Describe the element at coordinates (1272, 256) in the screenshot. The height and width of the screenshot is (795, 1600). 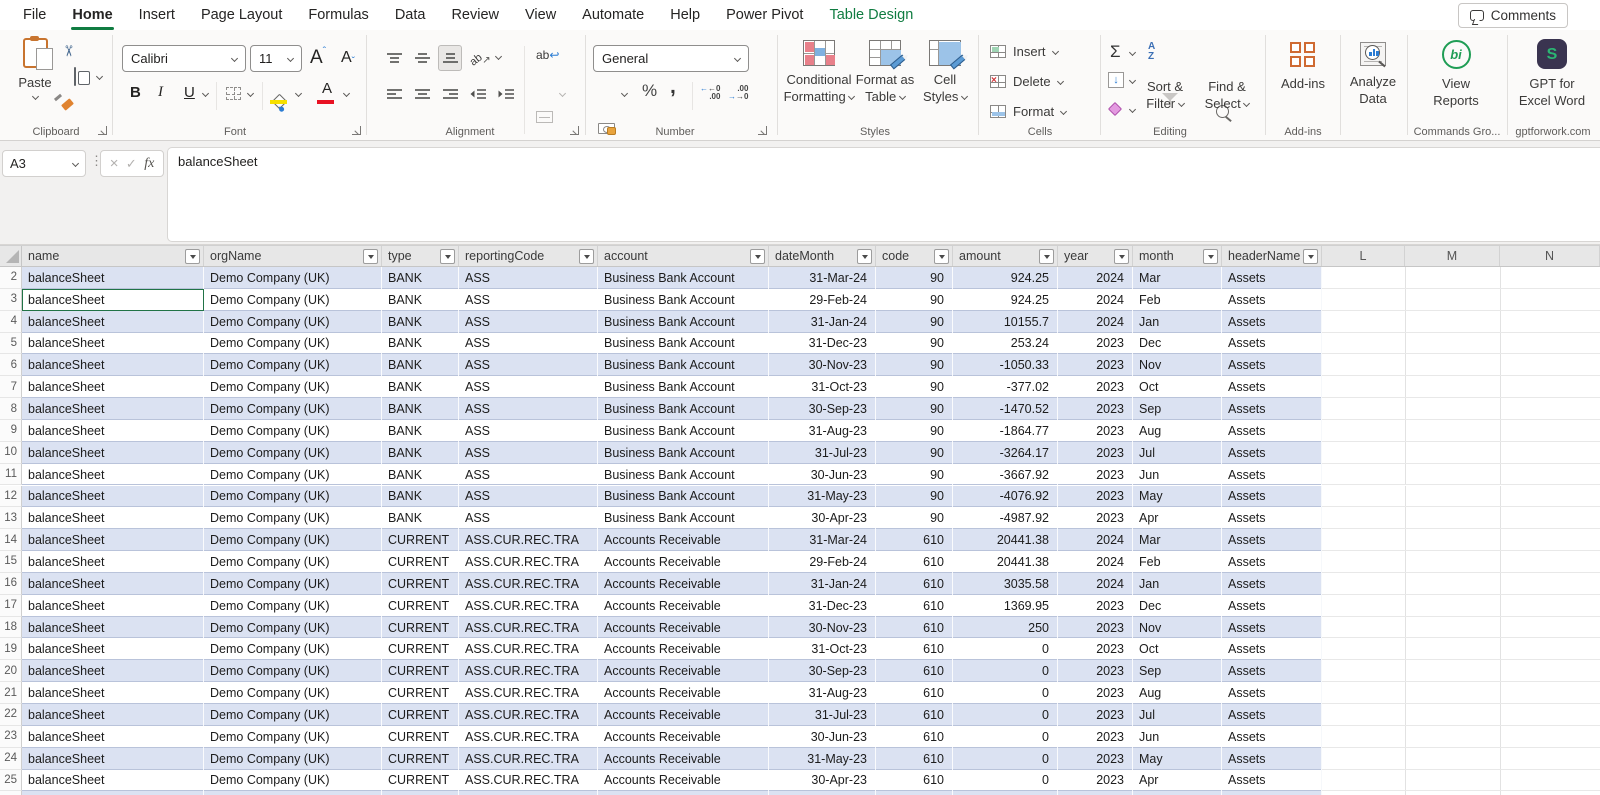
I see `column-header-headerName: headerName` at that location.